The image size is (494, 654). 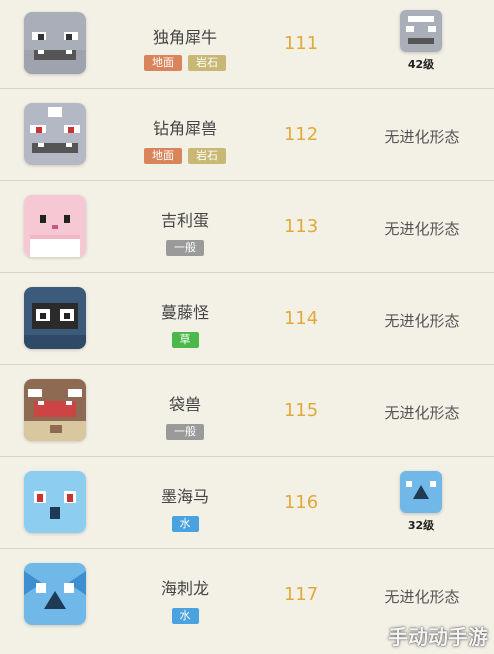 What do you see at coordinates (301, 226) in the screenshot?
I see `pokedex-number: 113` at bounding box center [301, 226].